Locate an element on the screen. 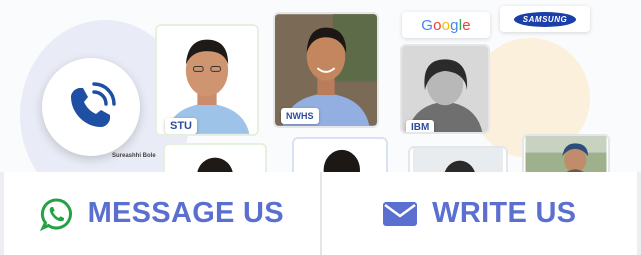 Image resolution: width=641 pixels, height=255 pixels. google-logo: Google is located at coordinates (446, 25).